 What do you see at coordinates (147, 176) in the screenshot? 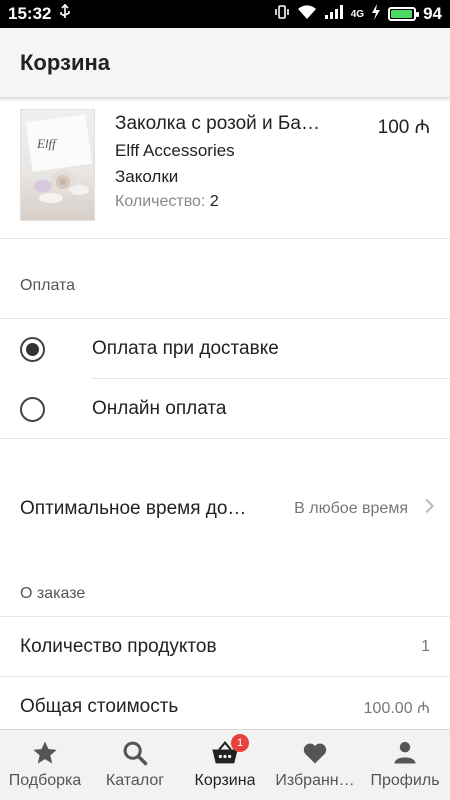
I see `product-category: Заколки` at bounding box center [147, 176].